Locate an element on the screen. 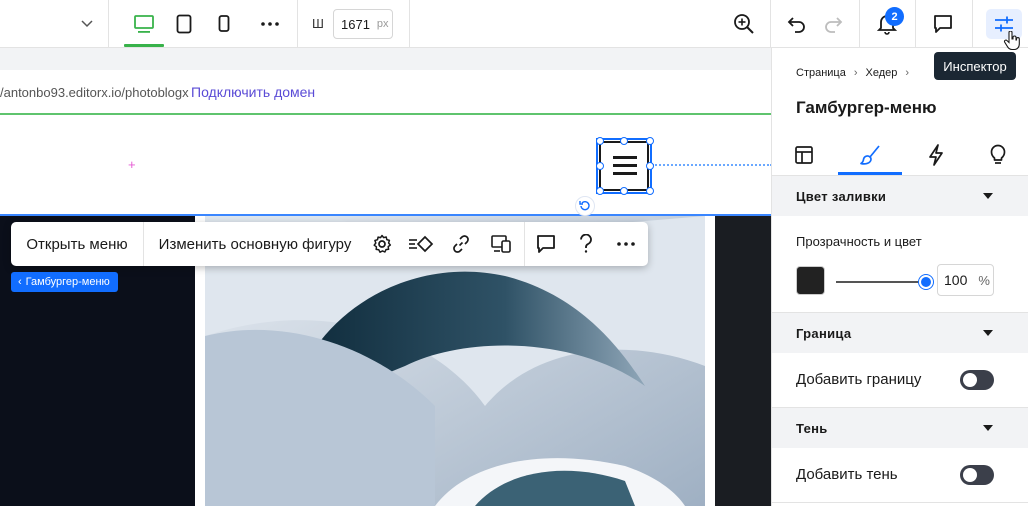 The width and height of the screenshot is (1028, 506). section-fill-header: Цвет заливки is located at coordinates (900, 196).